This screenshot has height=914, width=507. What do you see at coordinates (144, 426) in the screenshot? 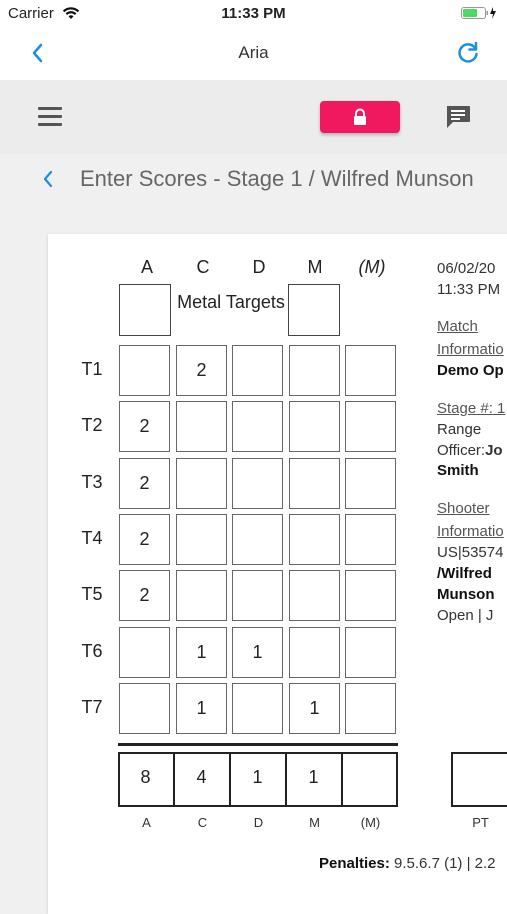
I see `score-cell-t2-a: 2` at bounding box center [144, 426].